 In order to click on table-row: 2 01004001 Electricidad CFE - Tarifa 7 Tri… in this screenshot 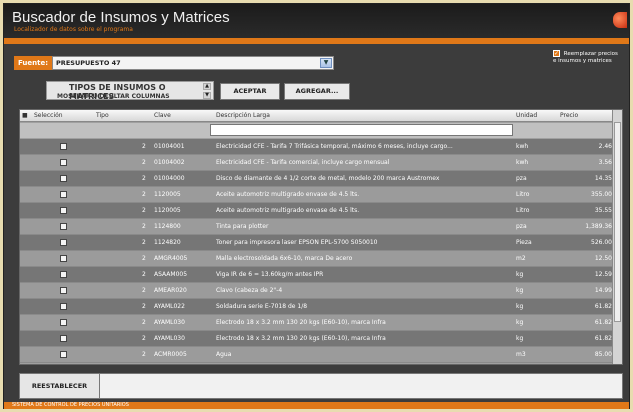, I will do `click(317, 147)`.